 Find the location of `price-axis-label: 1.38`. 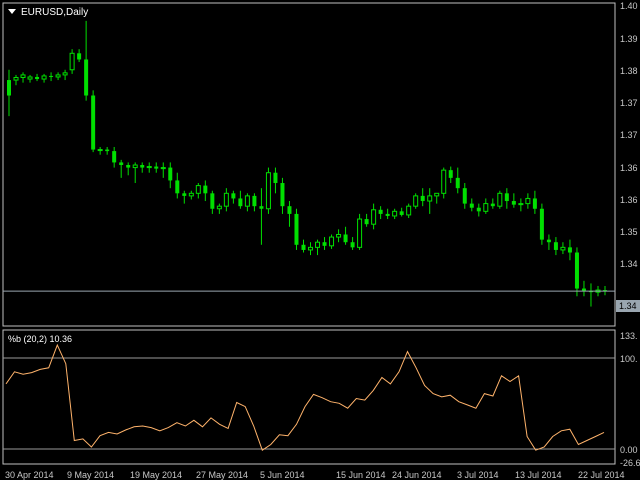

price-axis-label: 1.38 is located at coordinates (629, 71).